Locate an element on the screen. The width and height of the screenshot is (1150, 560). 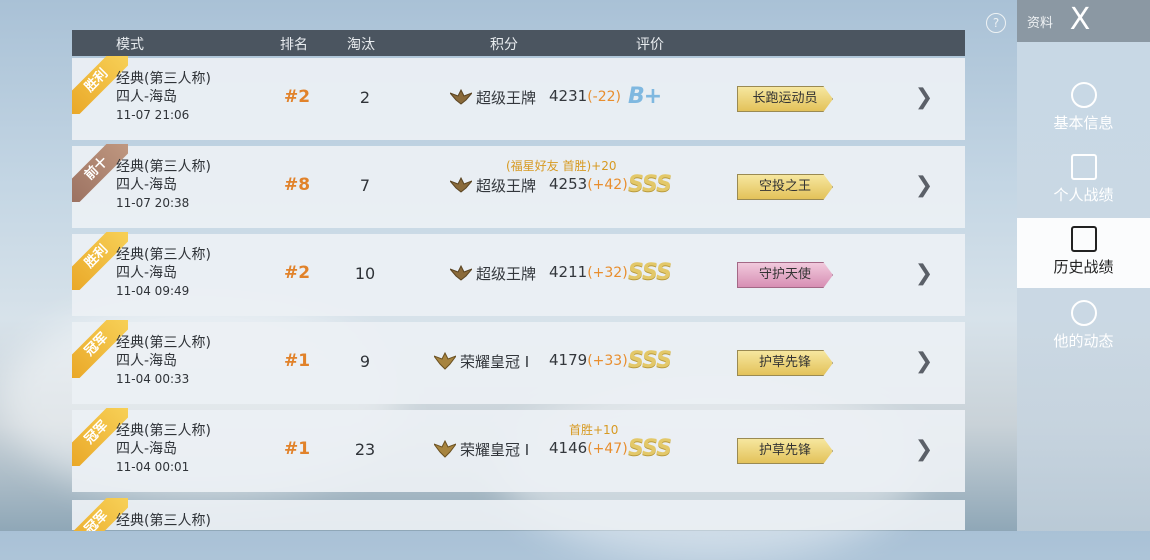
help-icon: ? is located at coordinates (996, 23).